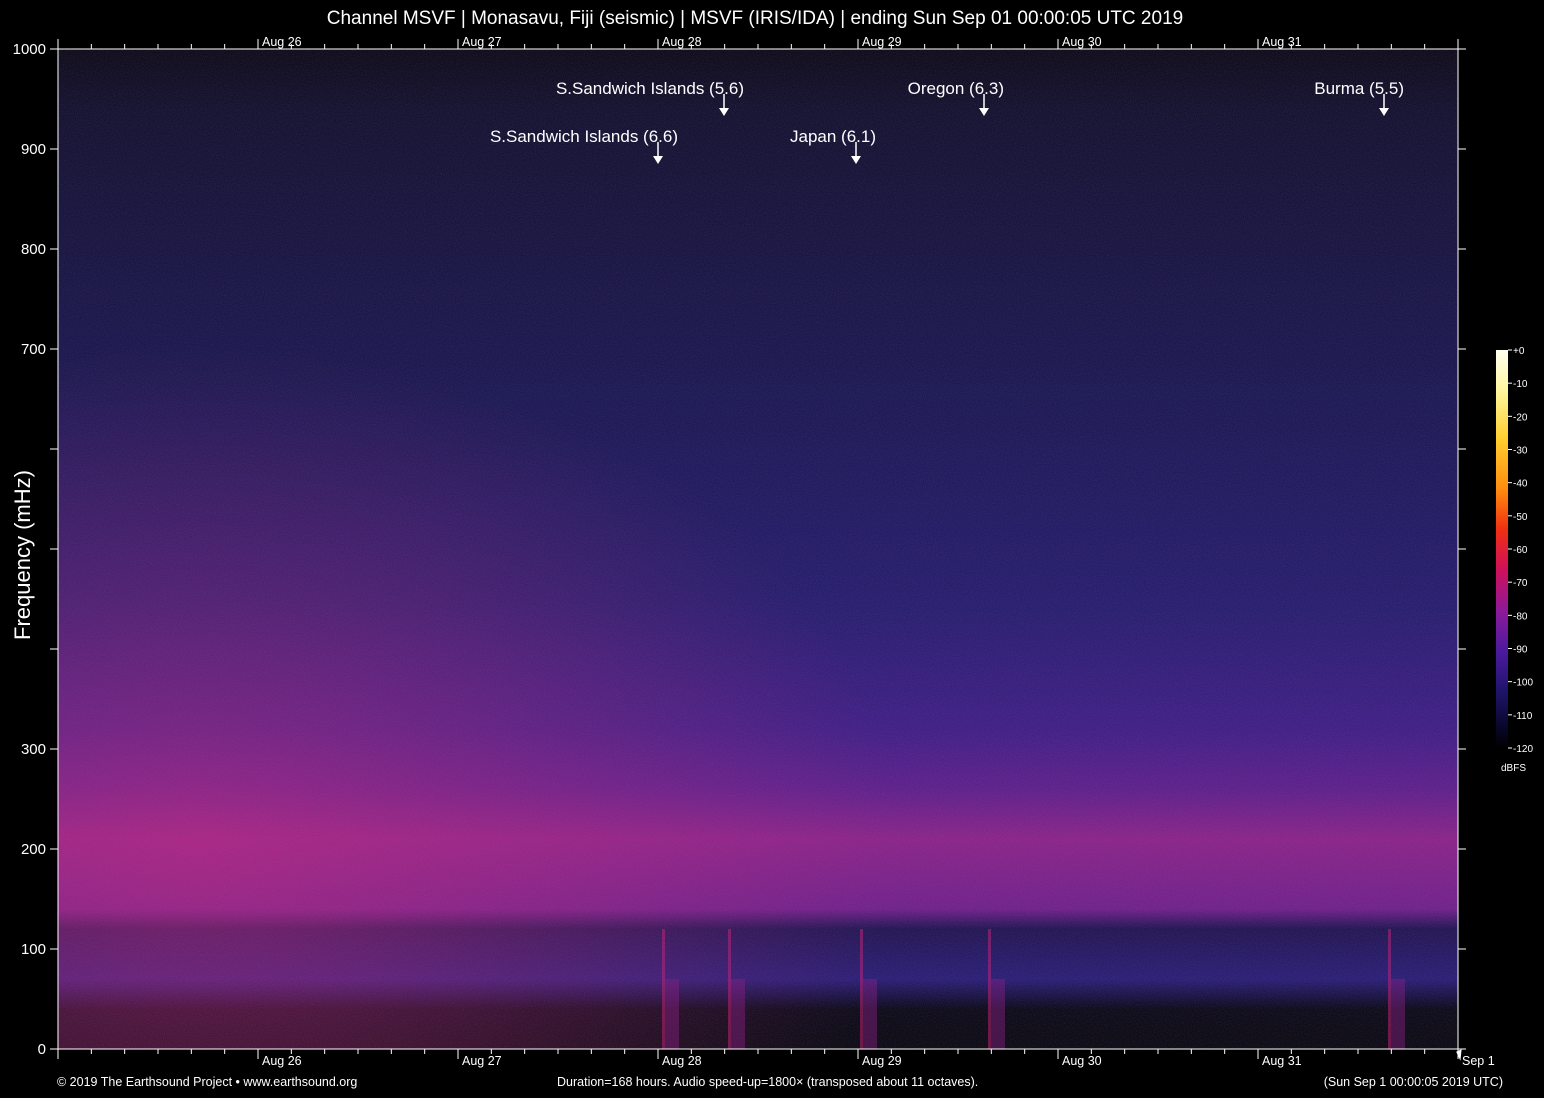 This screenshot has width=1544, height=1098. I want to click on x-tick-label-top: Aug 31, so click(1282, 42).